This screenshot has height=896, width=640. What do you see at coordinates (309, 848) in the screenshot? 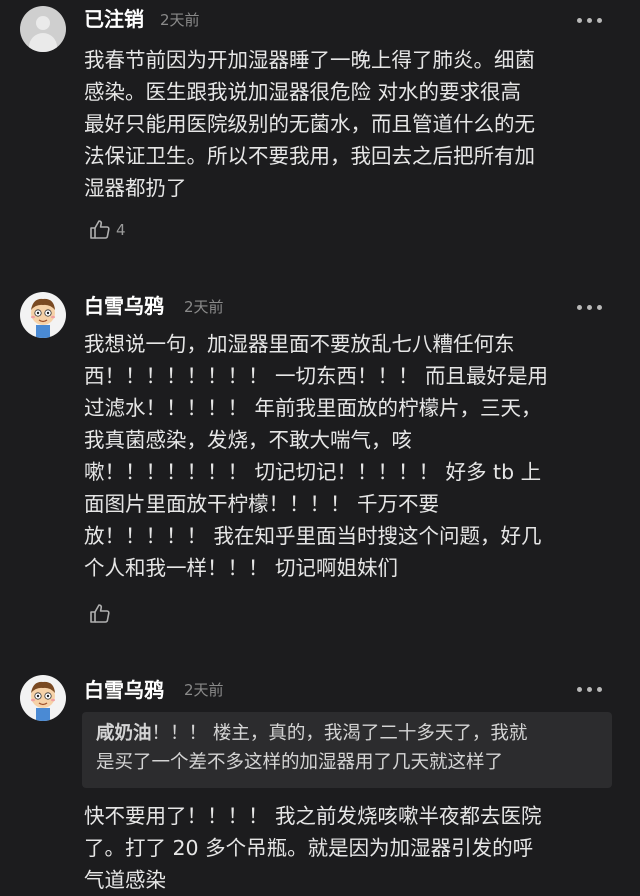
I see `comment-text-line: 了。打了 20 多个吊瓶。就是因为加湿器引发的呼` at bounding box center [309, 848].